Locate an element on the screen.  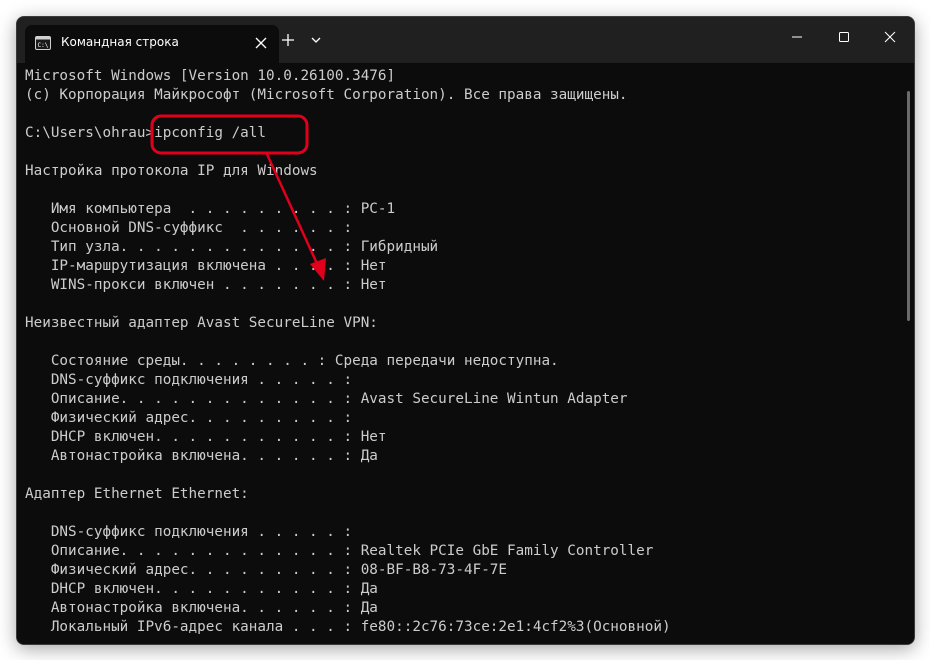
close-button is located at coordinates (890, 38).